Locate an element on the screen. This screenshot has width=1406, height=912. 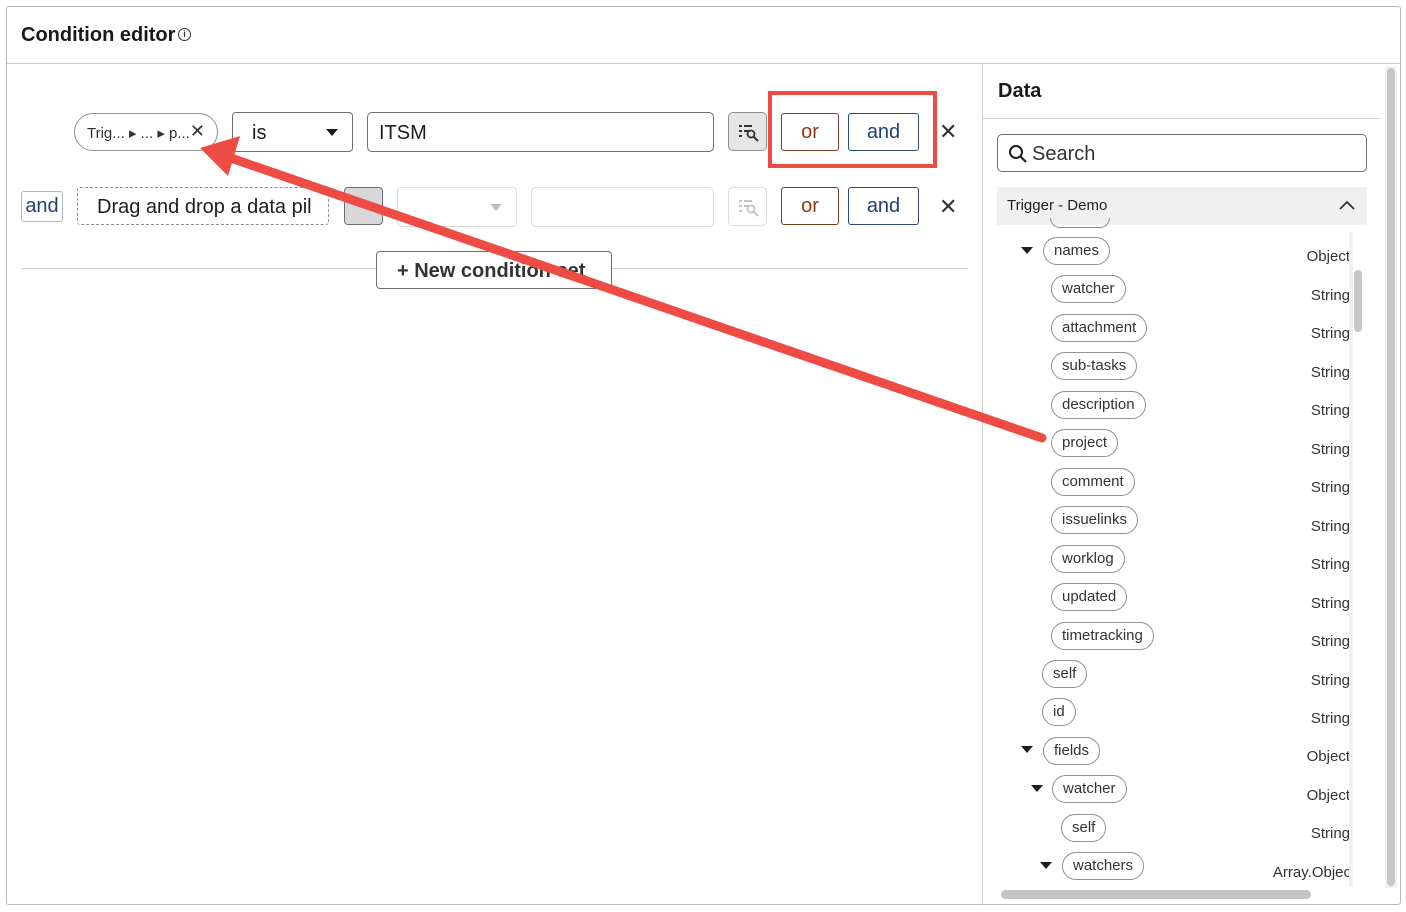
tree-scrollbar-thumb is located at coordinates (1358, 301).